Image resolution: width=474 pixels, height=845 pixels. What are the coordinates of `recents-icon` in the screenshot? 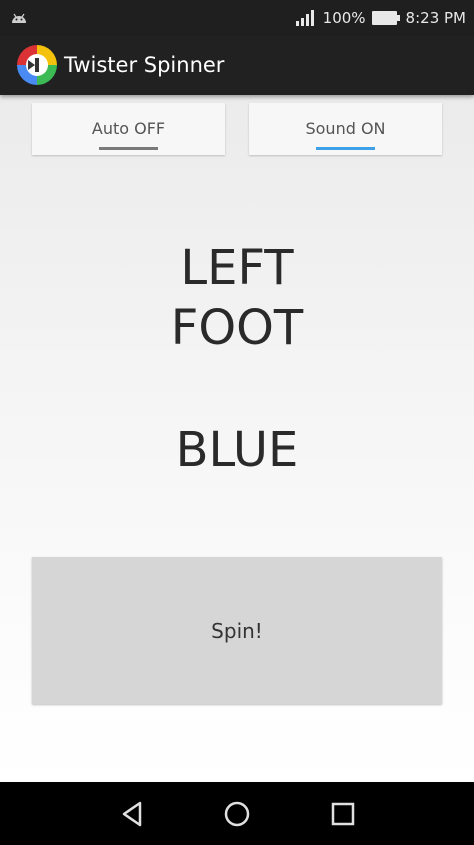 It's located at (343, 814).